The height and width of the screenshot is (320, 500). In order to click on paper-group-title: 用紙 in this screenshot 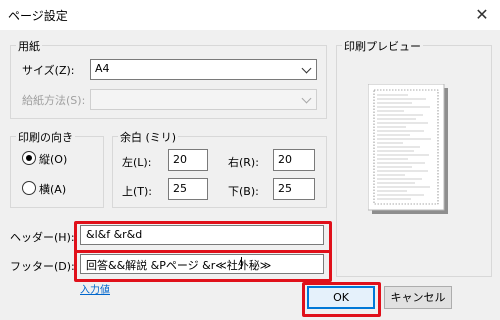, I will do `click(29, 46)`.